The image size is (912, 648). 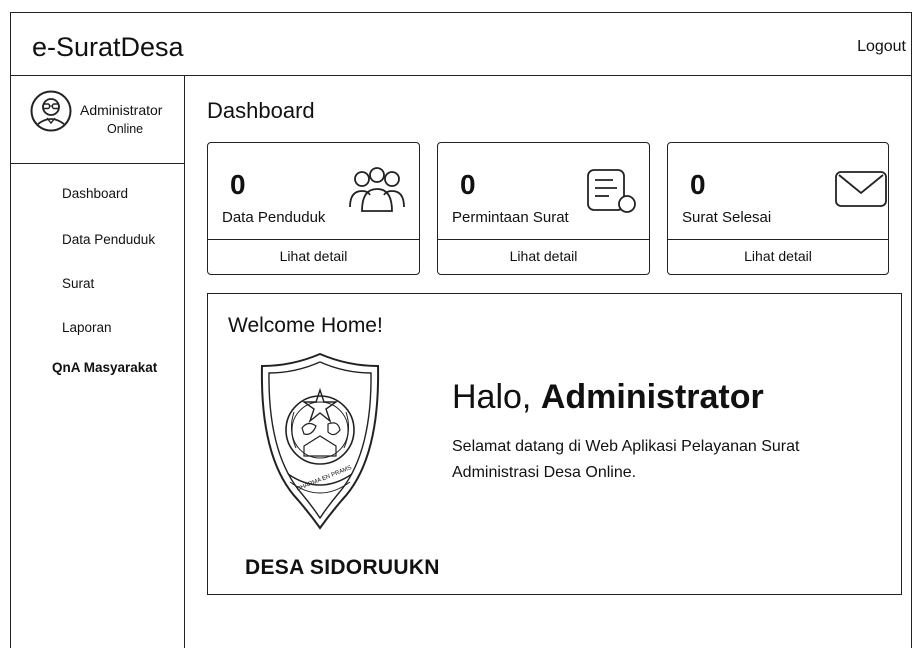 I want to click on logout-button: Logout, so click(x=881, y=47).